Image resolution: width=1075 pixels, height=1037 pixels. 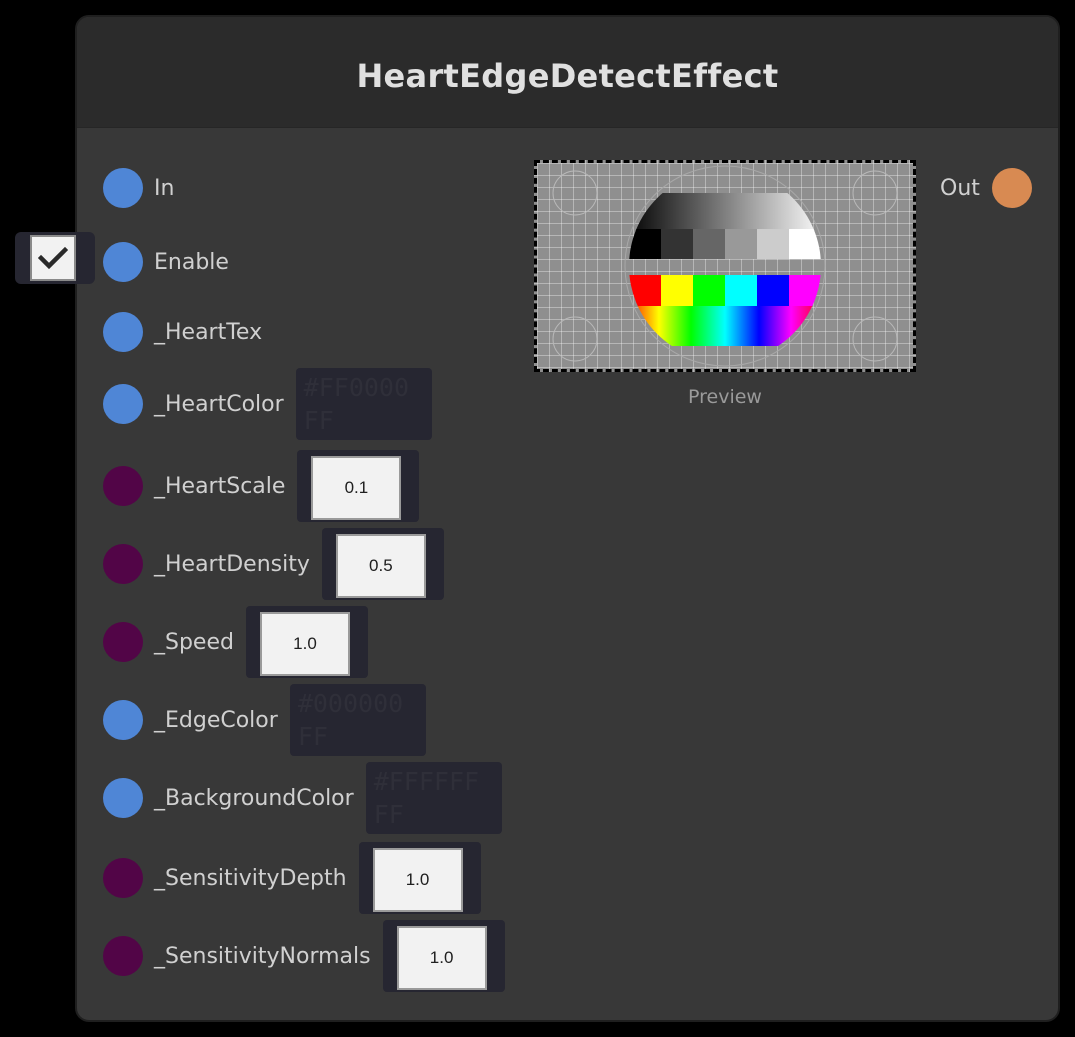 What do you see at coordinates (191, 262) in the screenshot?
I see `input-port-label: Enable` at bounding box center [191, 262].